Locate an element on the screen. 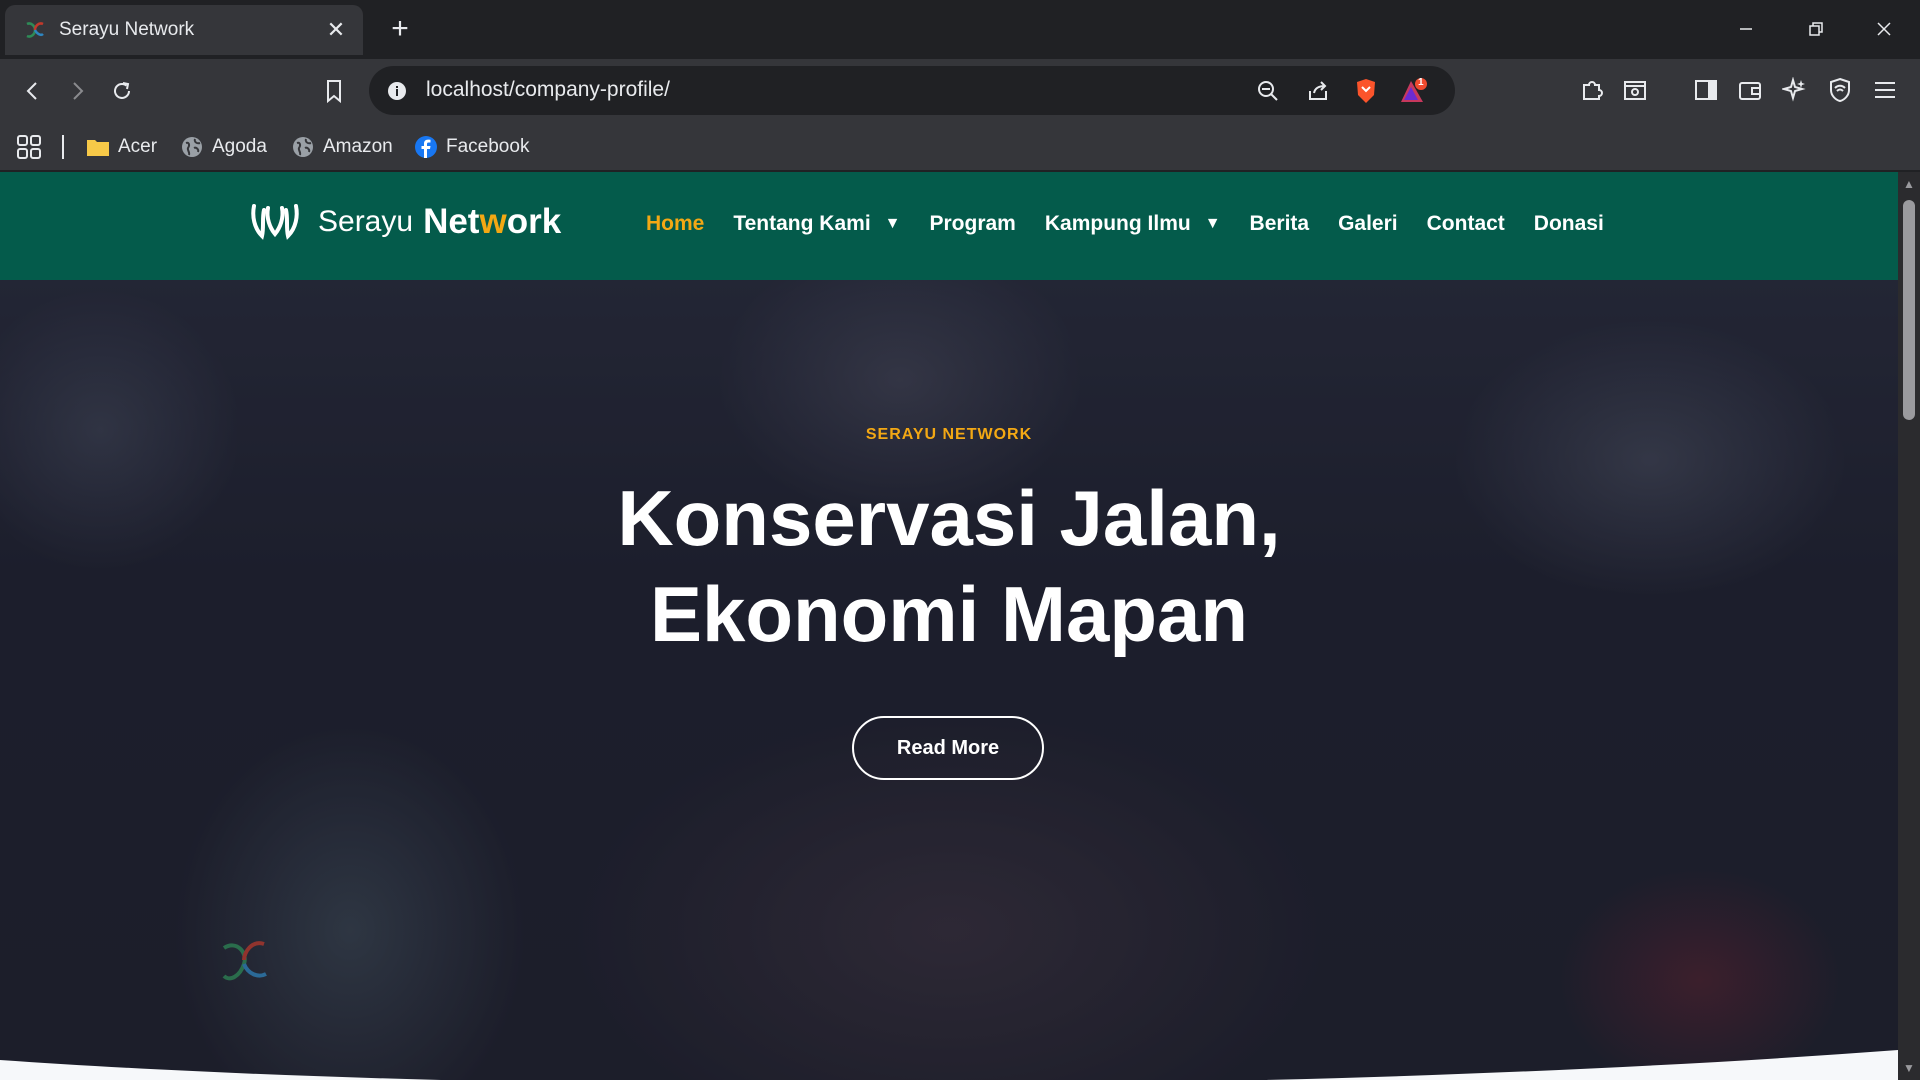 The height and width of the screenshot is (1080, 1920). menu-item-label: Berita is located at coordinates (1279, 223).